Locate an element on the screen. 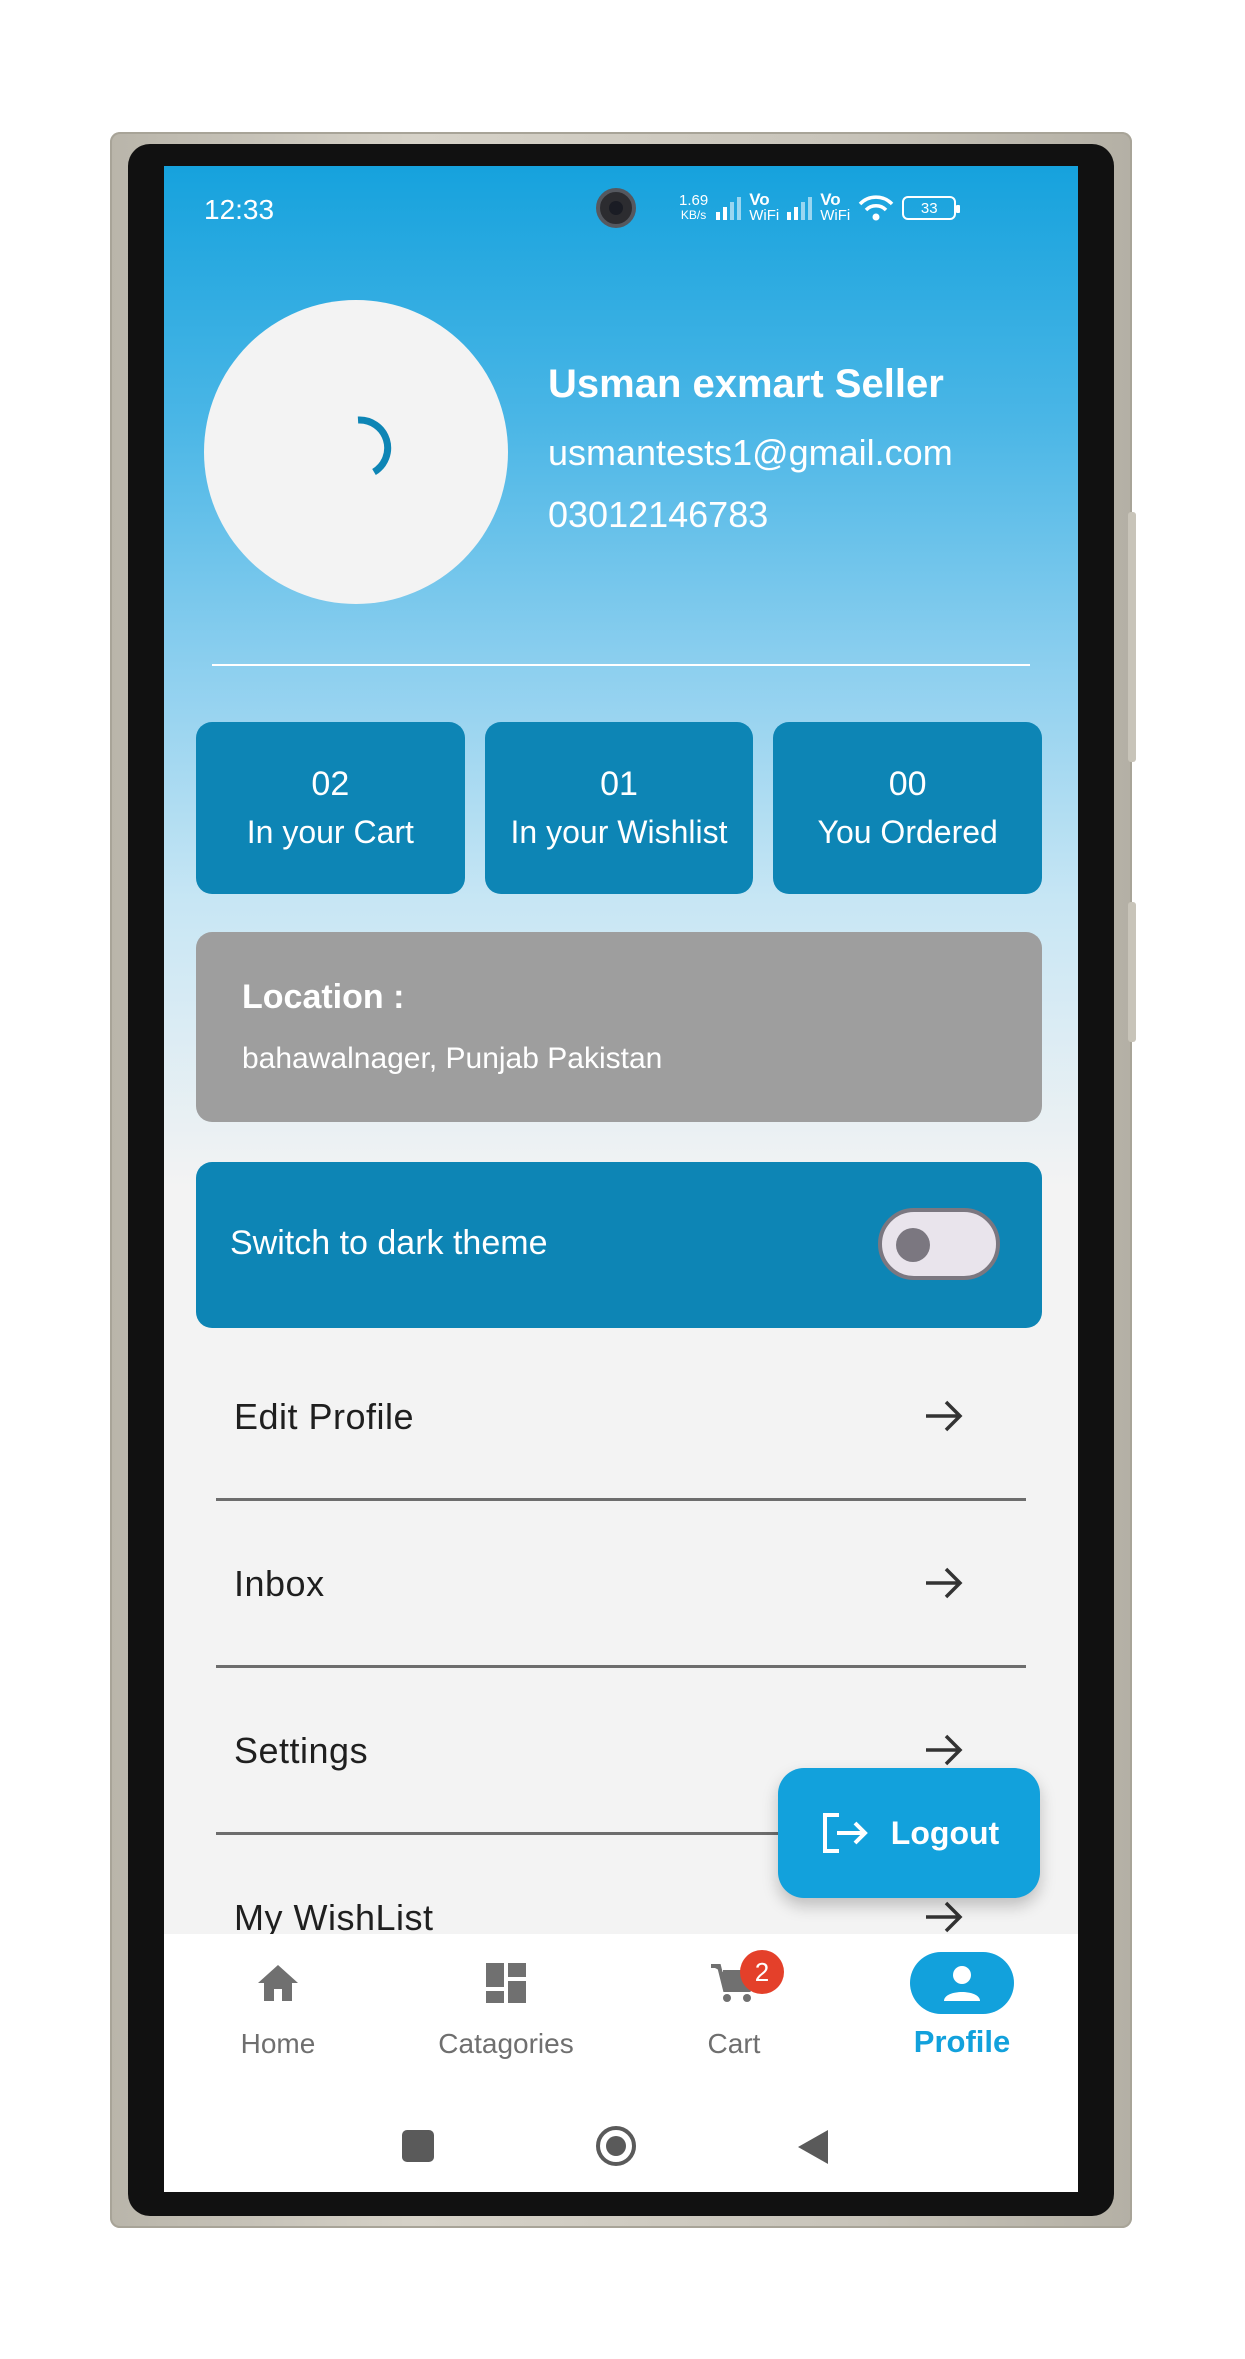 This screenshot has height=2359, width=1245. dashboard-icon is located at coordinates (506, 1983).